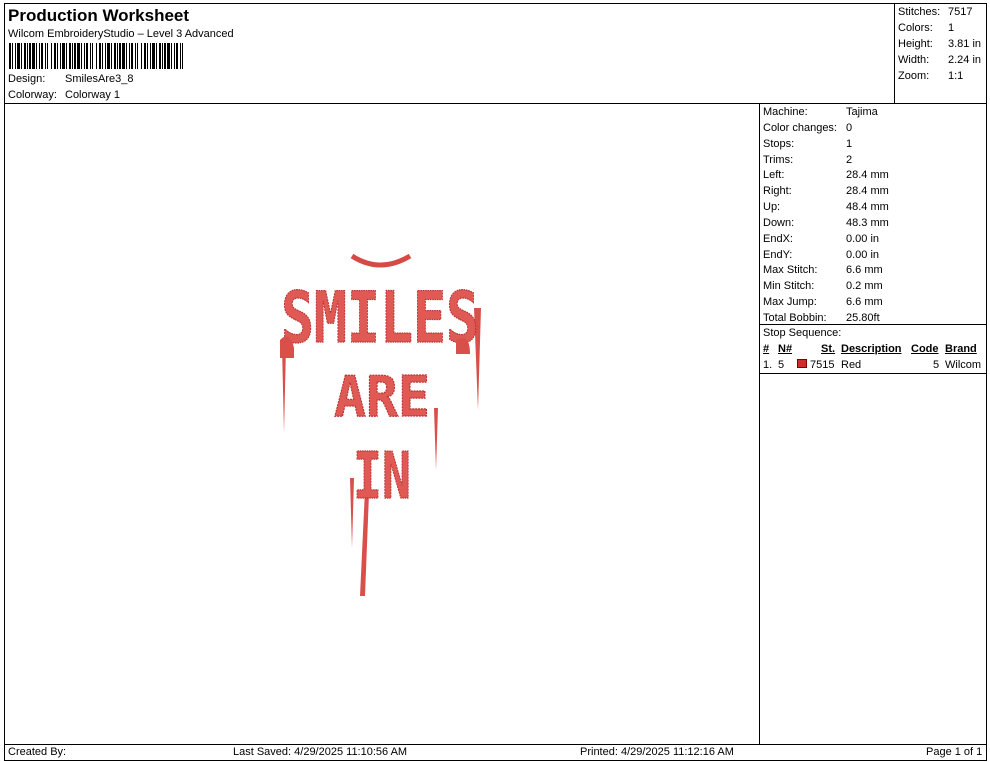 The height and width of the screenshot is (762, 990). What do you see at coordinates (99, 15) in the screenshot?
I see `page-title: Production Worksheet` at bounding box center [99, 15].